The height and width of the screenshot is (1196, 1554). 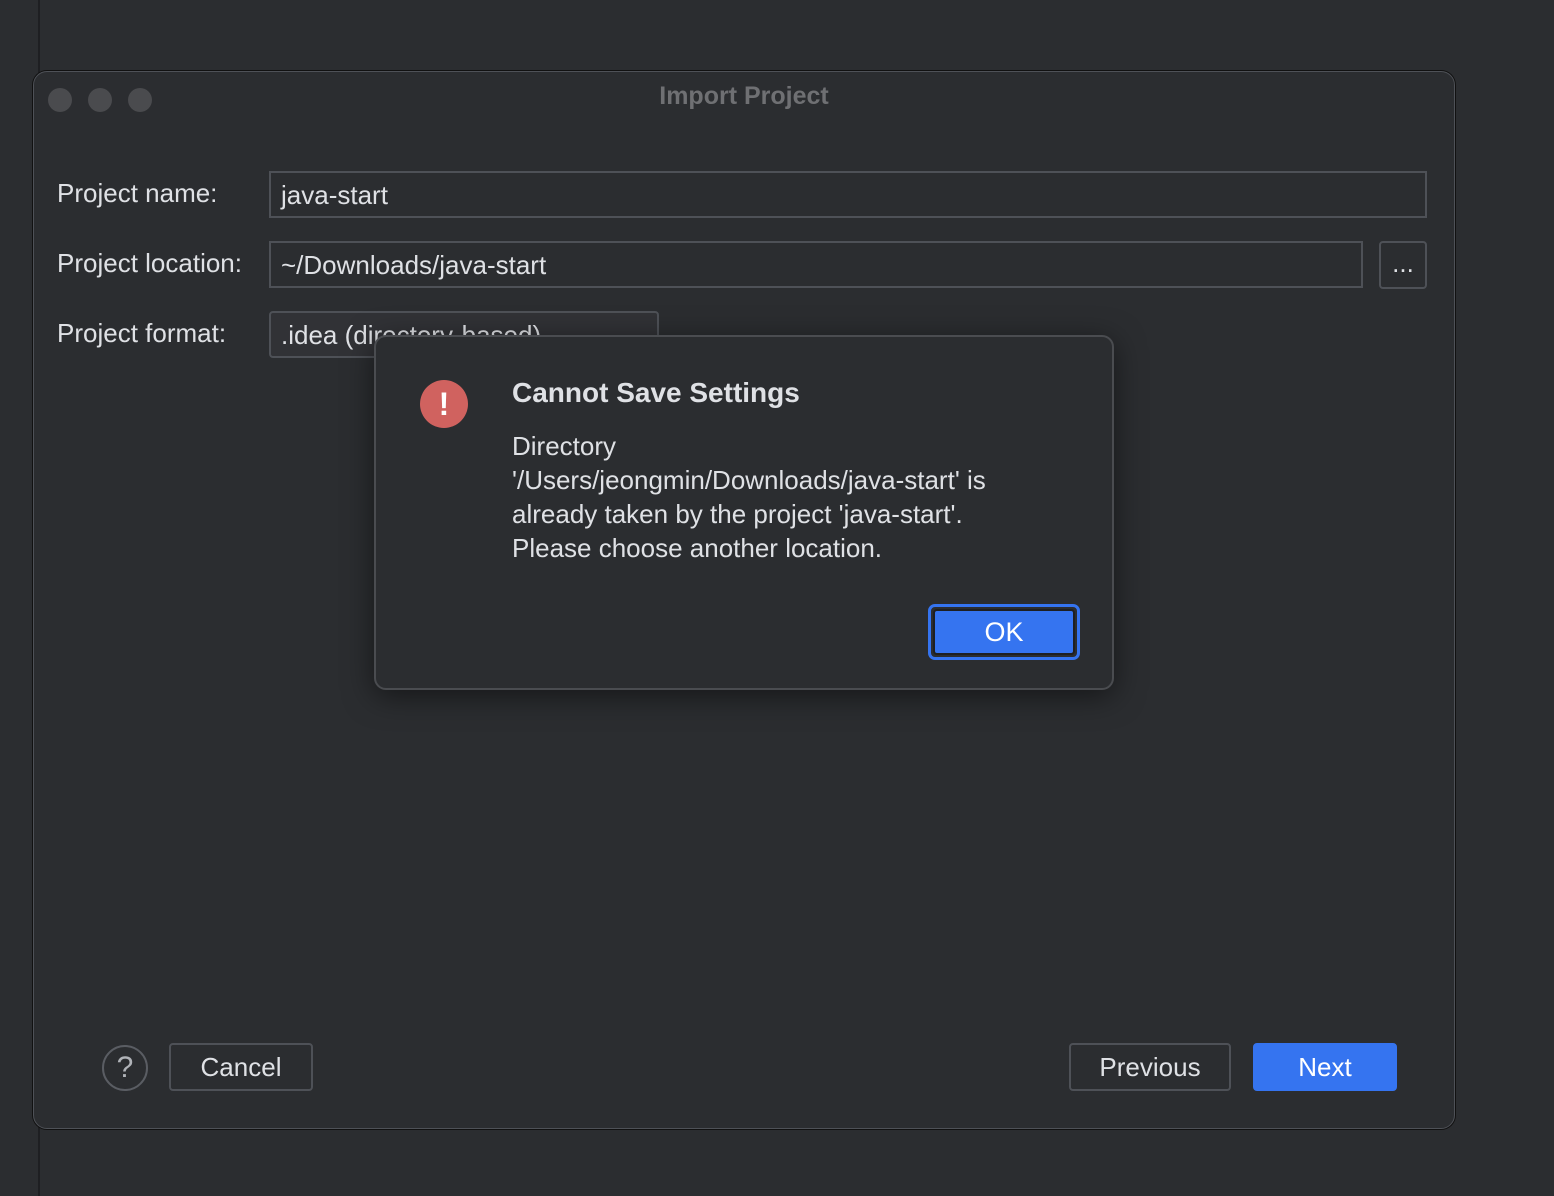 I want to click on help-button: ?, so click(x=125, y=1068).